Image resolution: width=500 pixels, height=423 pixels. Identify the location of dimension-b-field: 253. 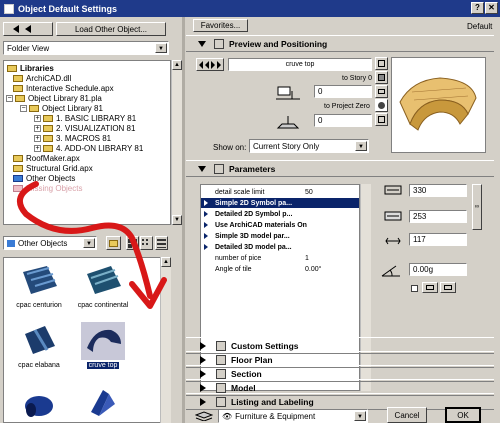
(438, 216).